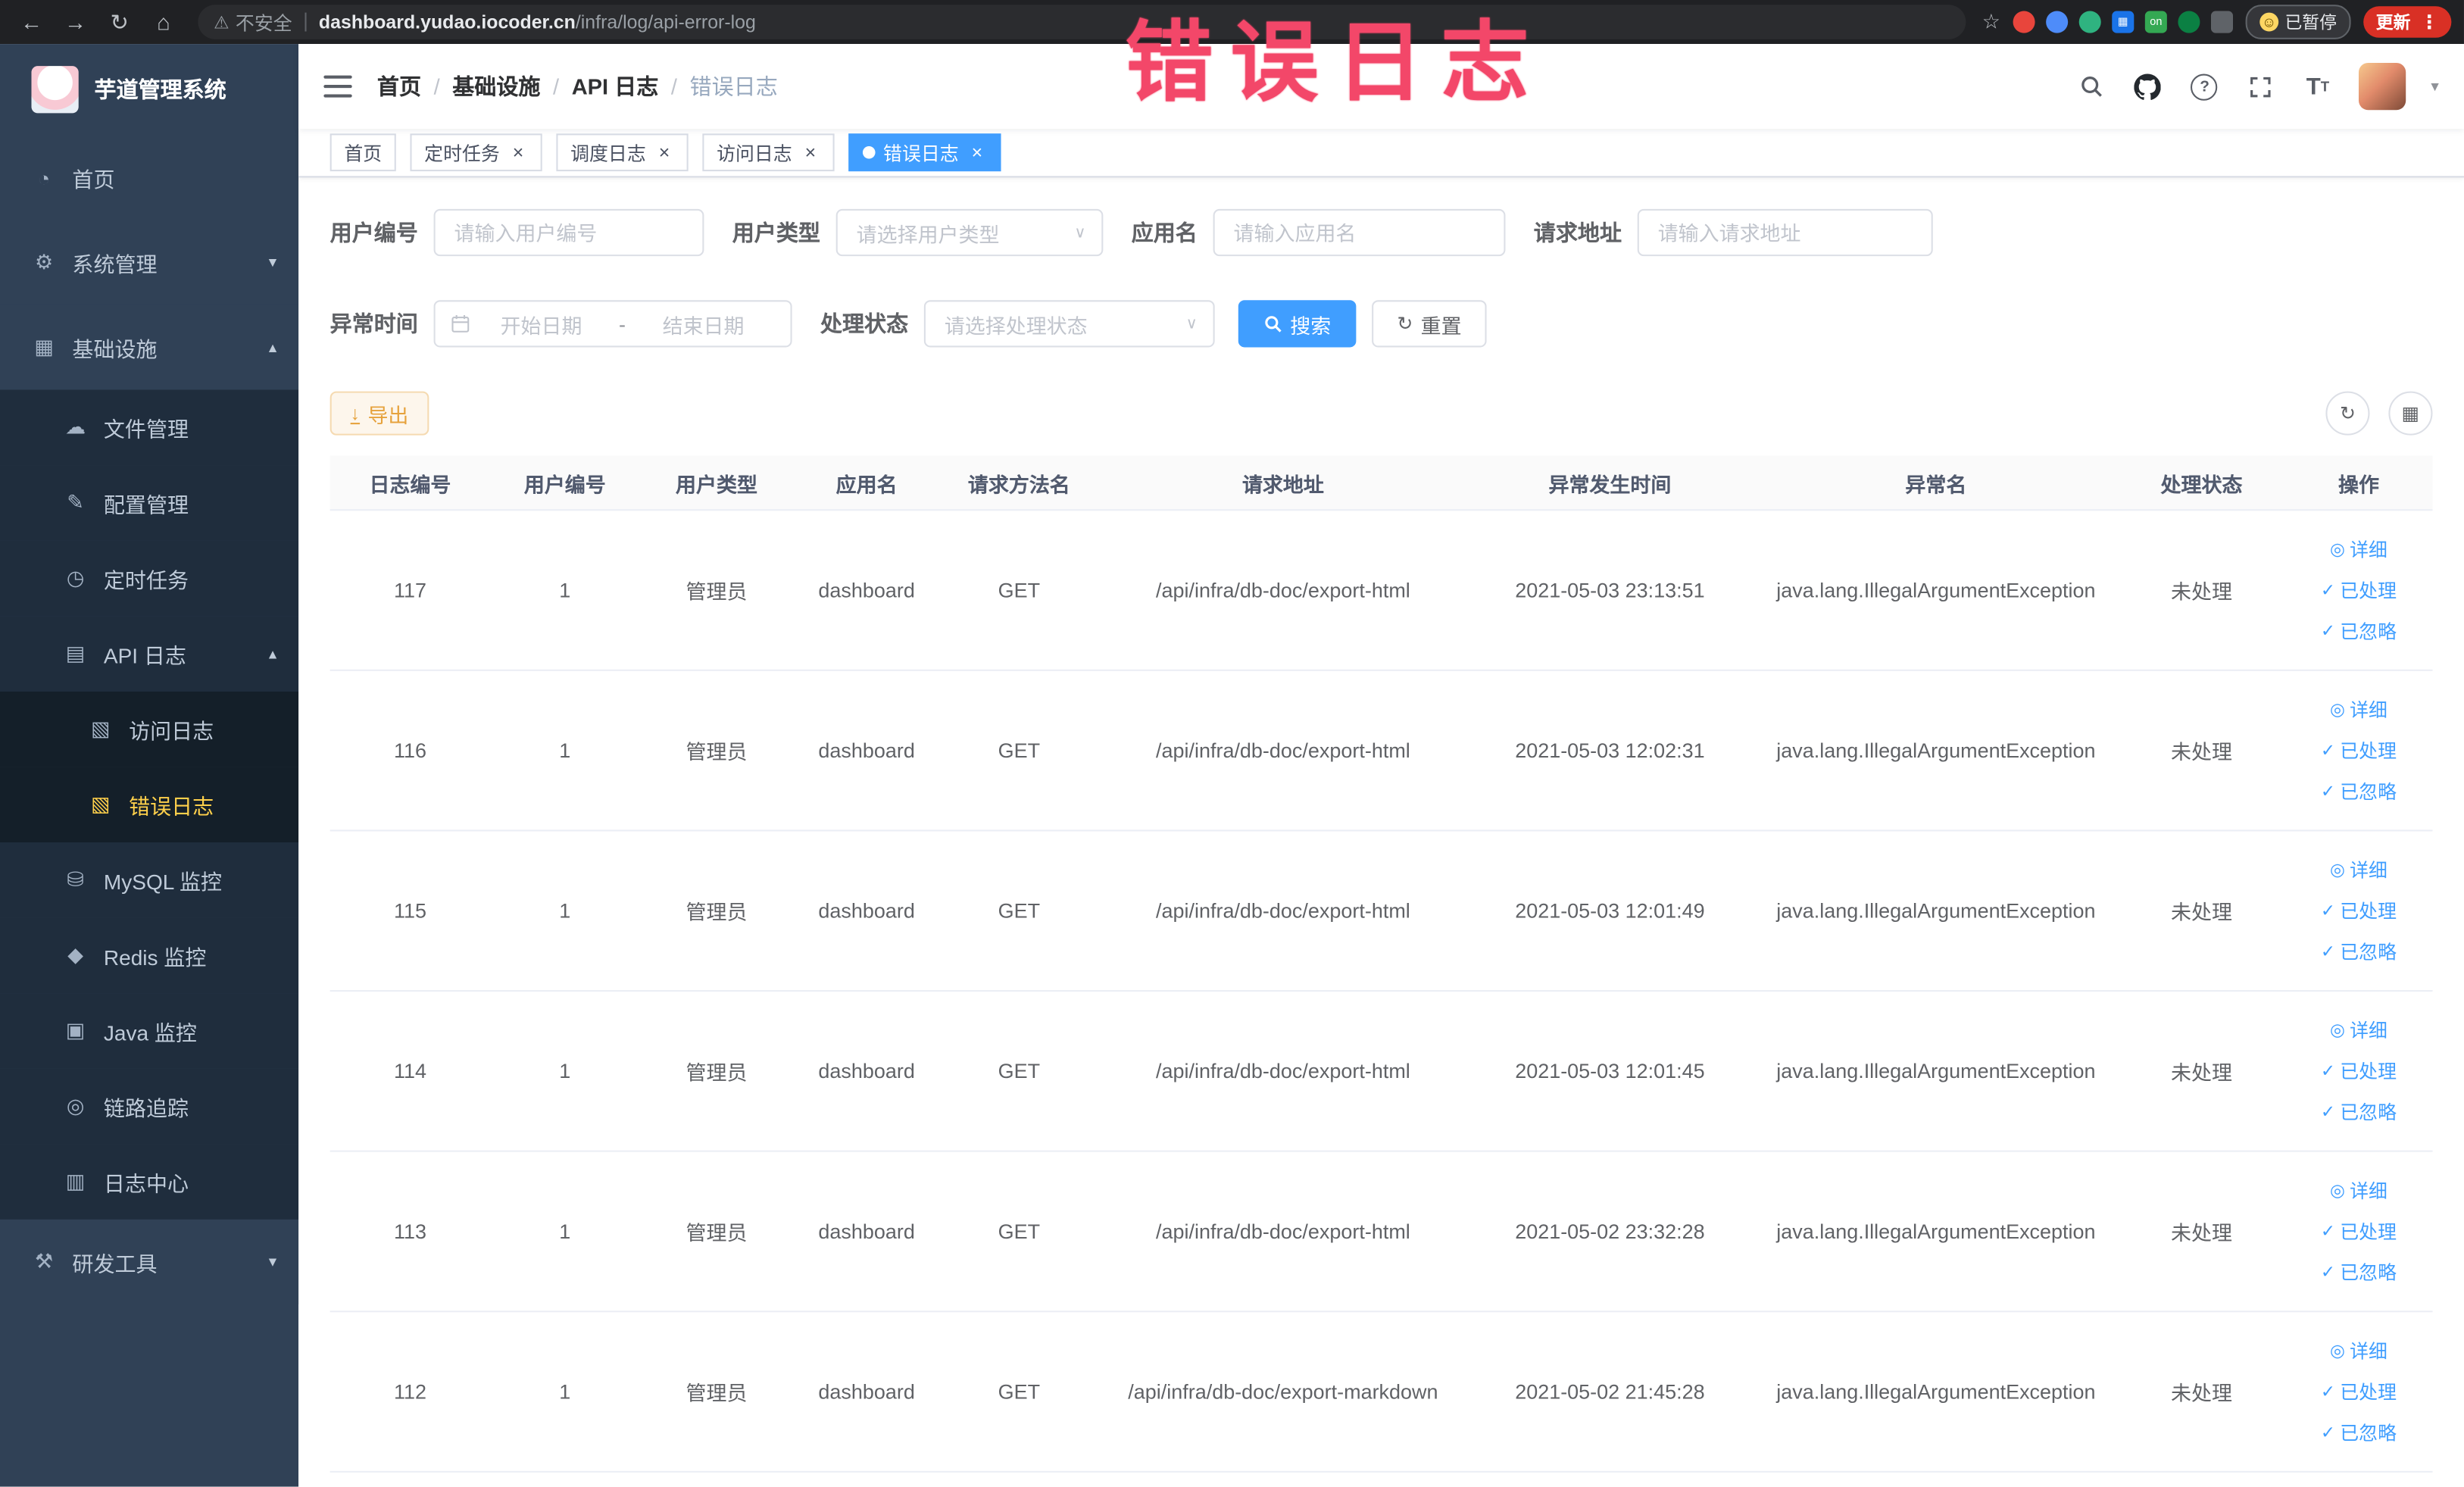  Describe the element at coordinates (1785, 232) in the screenshot. I see `request-url-input` at that location.